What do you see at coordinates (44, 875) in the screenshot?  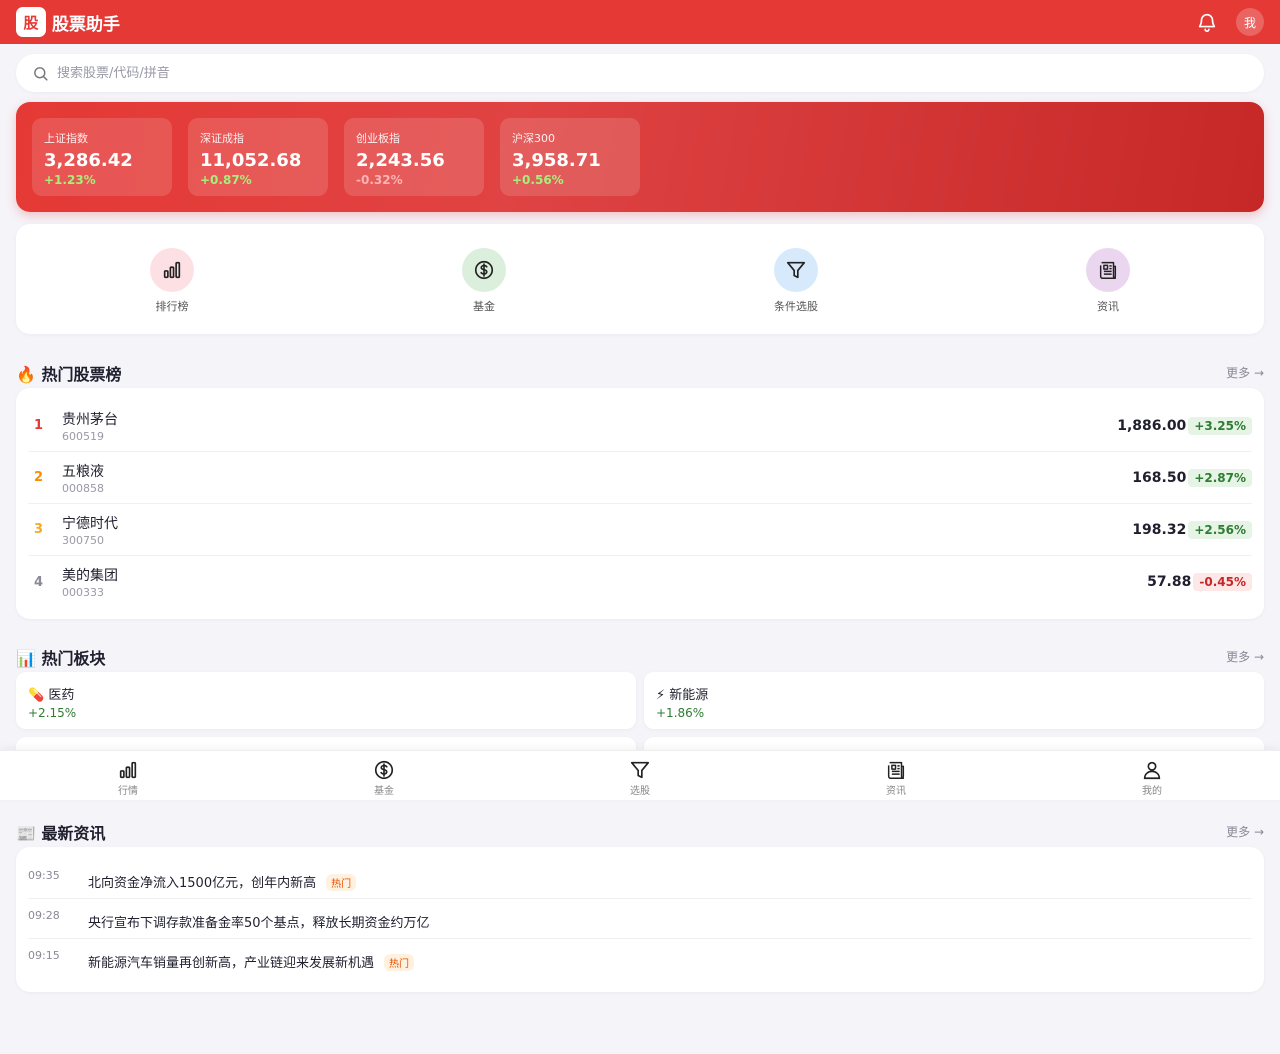 I see `news-time: 09:35` at bounding box center [44, 875].